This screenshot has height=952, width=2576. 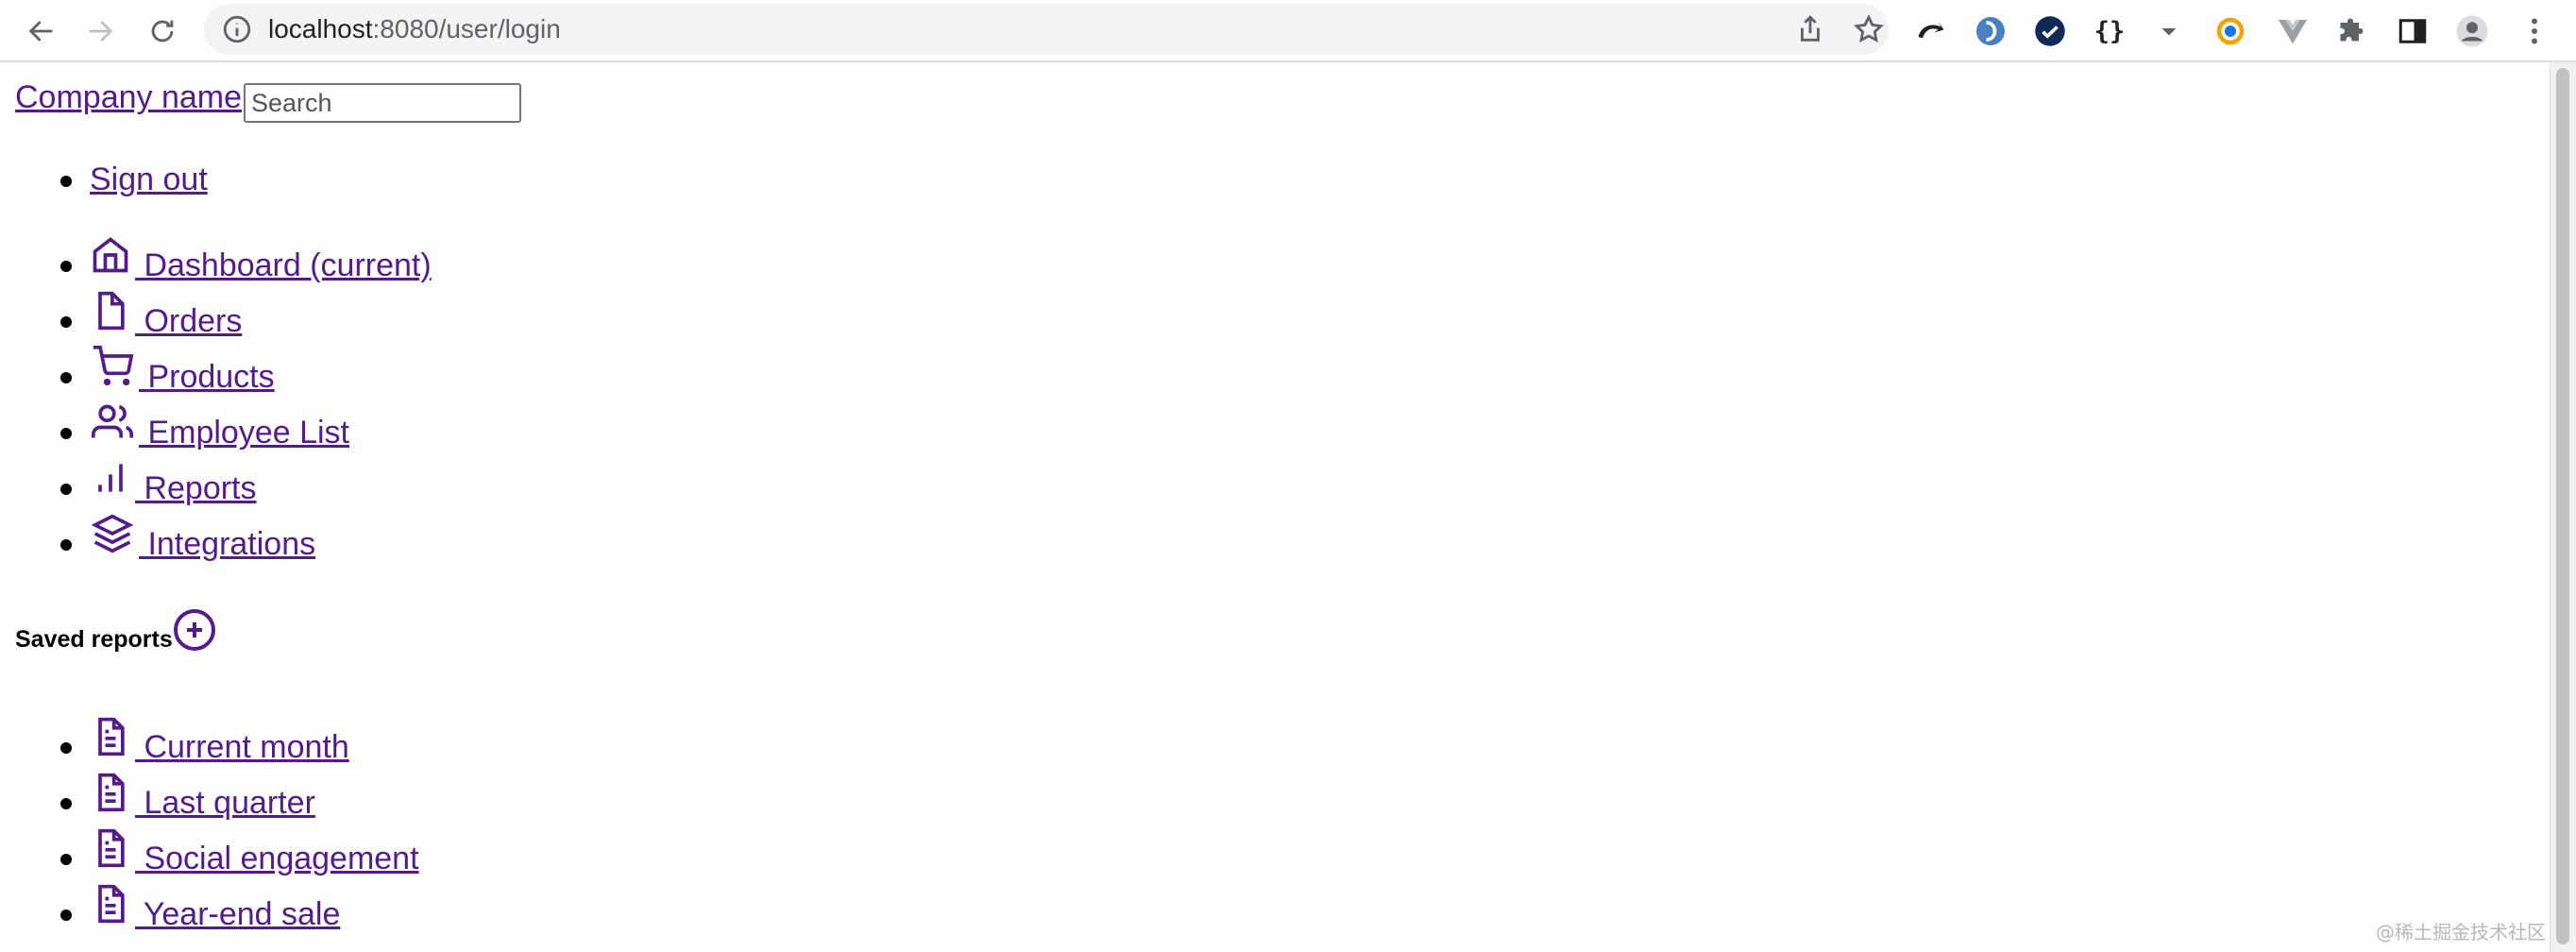 I want to click on caret-down-icon, so click(x=2169, y=32).